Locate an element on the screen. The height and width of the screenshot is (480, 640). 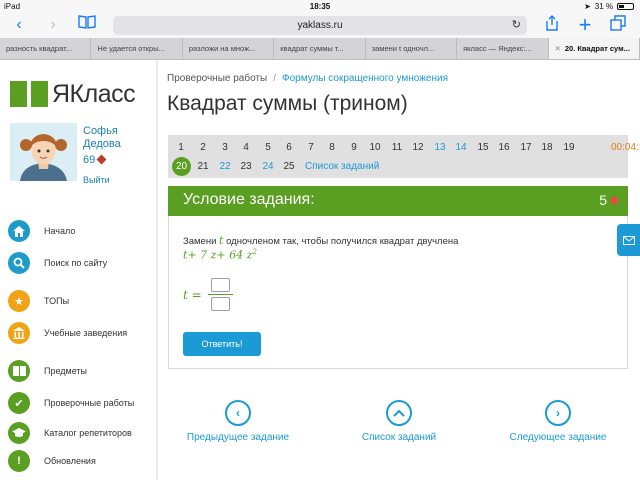
address-bar: yaklass.ru ↻ is located at coordinates (320, 25).